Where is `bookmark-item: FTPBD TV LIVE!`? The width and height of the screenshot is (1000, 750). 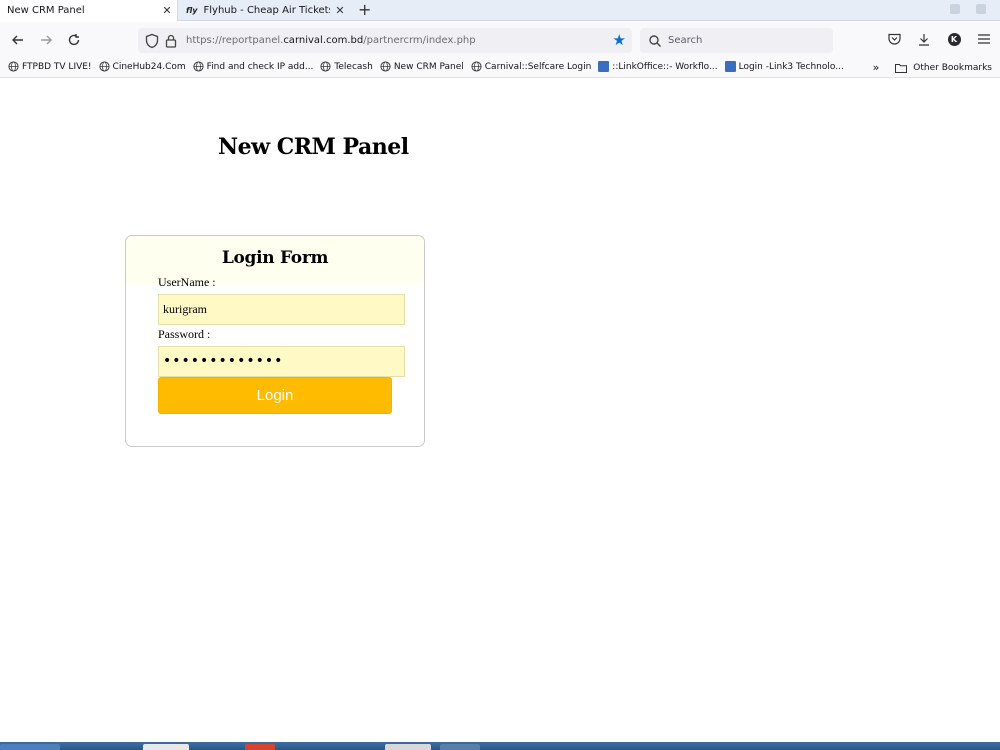 bookmark-item: FTPBD TV LIVE! is located at coordinates (50, 66).